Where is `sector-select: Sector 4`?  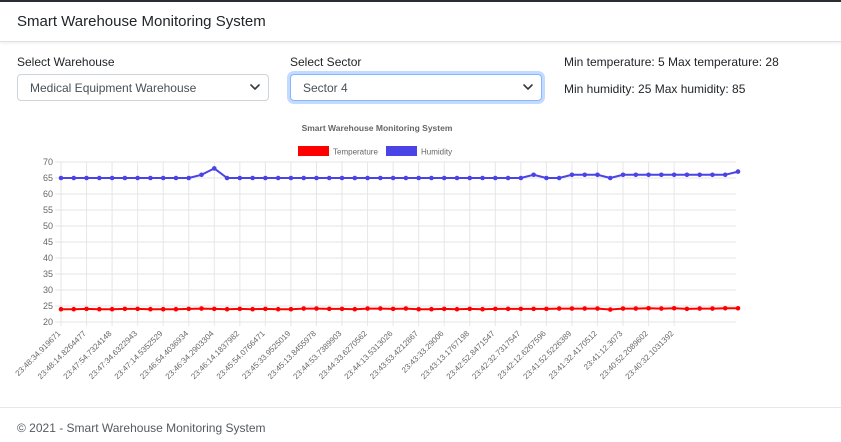 sector-select: Sector 4 is located at coordinates (416, 87).